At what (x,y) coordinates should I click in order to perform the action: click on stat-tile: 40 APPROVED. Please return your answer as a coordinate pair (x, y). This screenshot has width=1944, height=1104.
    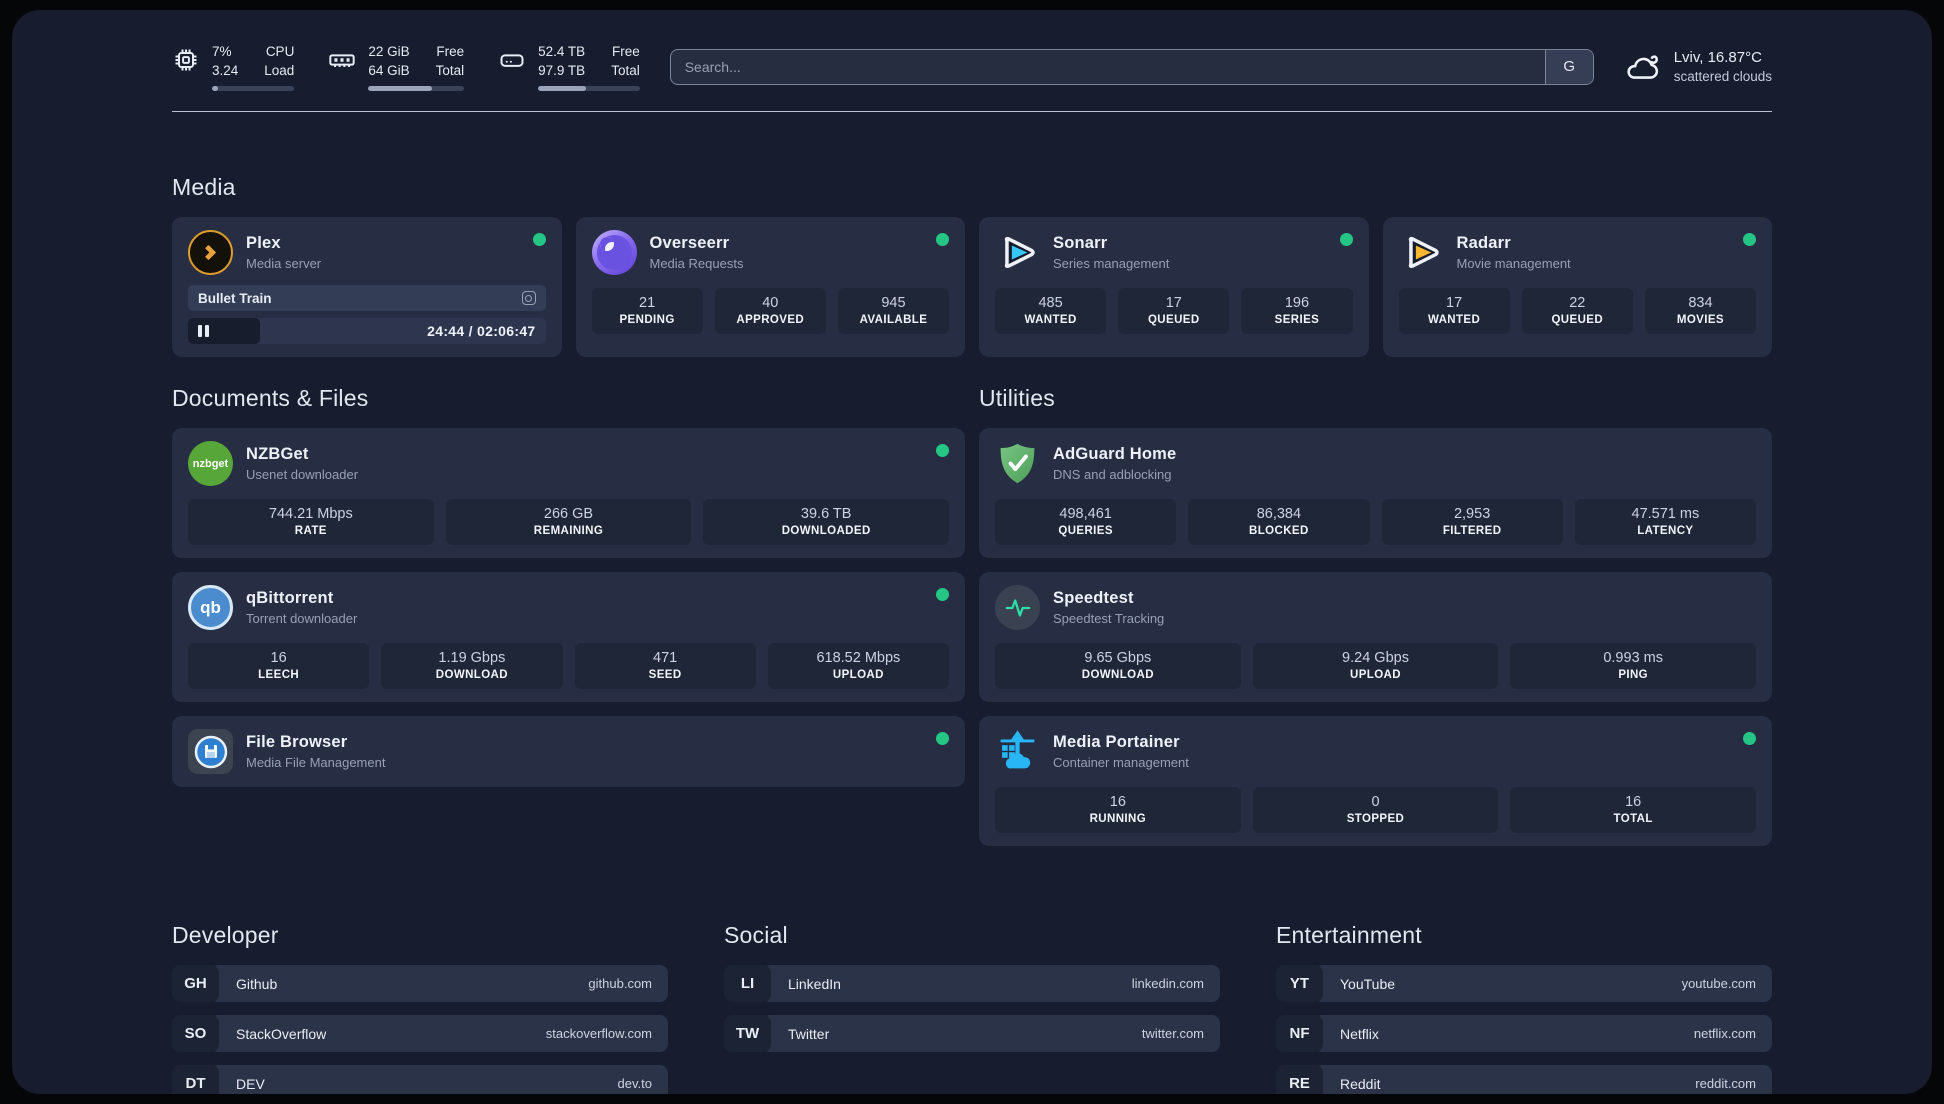
    Looking at the image, I should click on (770, 311).